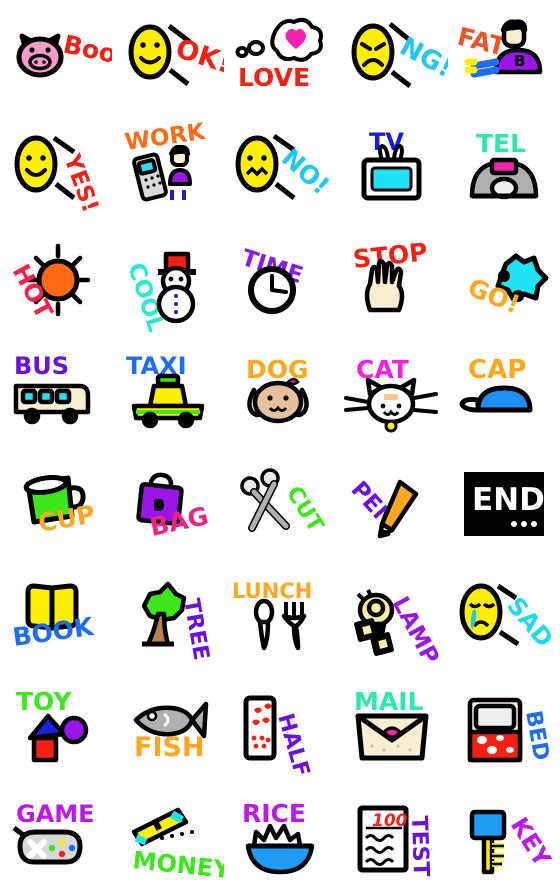  Describe the element at coordinates (44, 701) in the screenshot. I see `sticker-label: TOY` at that location.